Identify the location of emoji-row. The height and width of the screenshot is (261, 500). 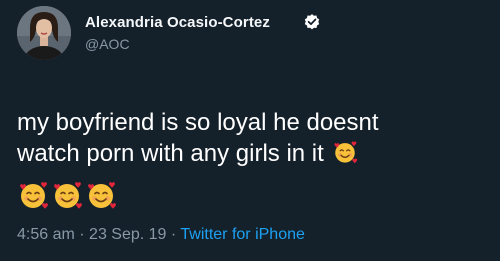
(68, 196).